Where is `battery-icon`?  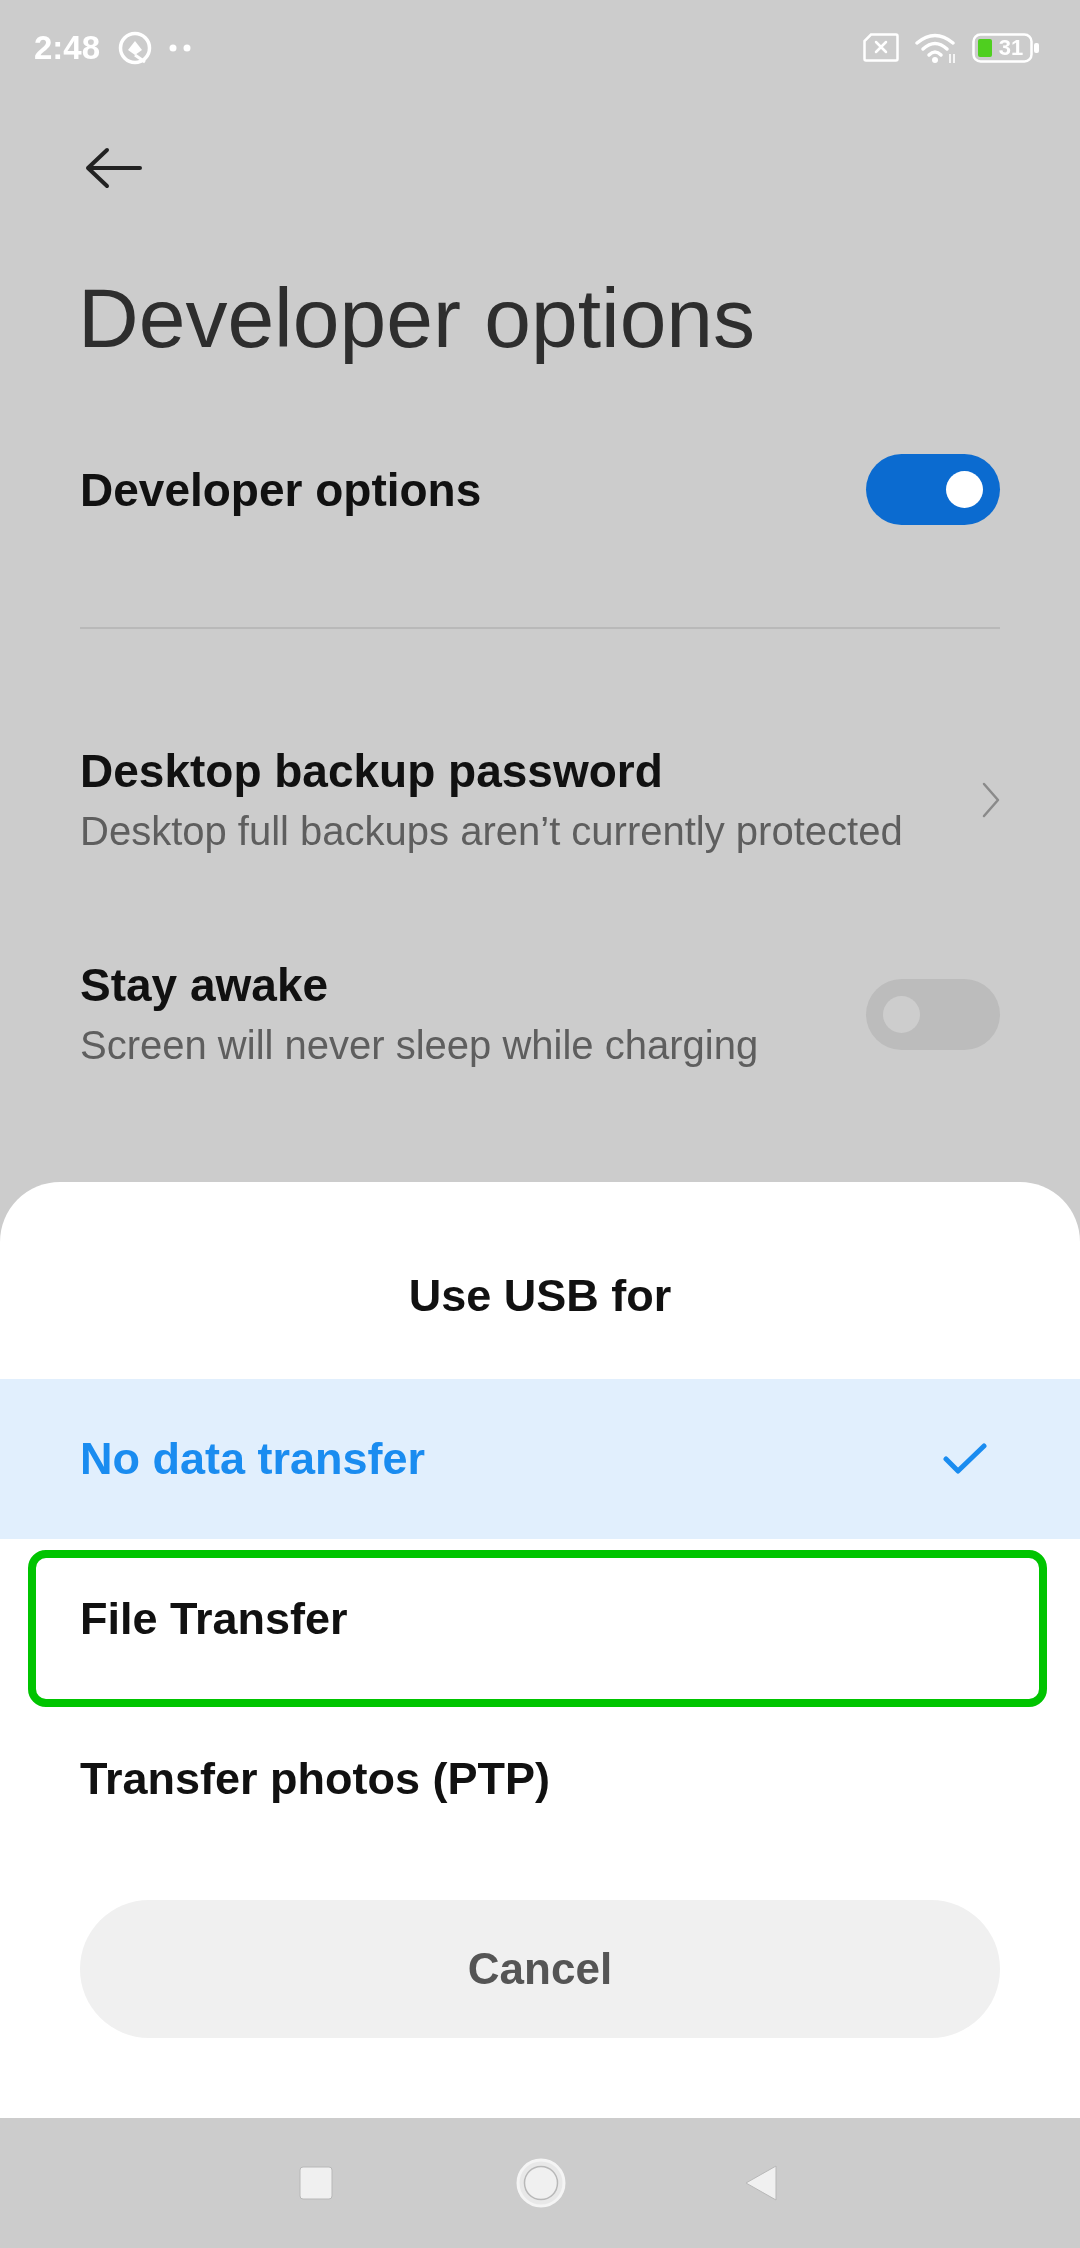
battery-icon is located at coordinates (1006, 47).